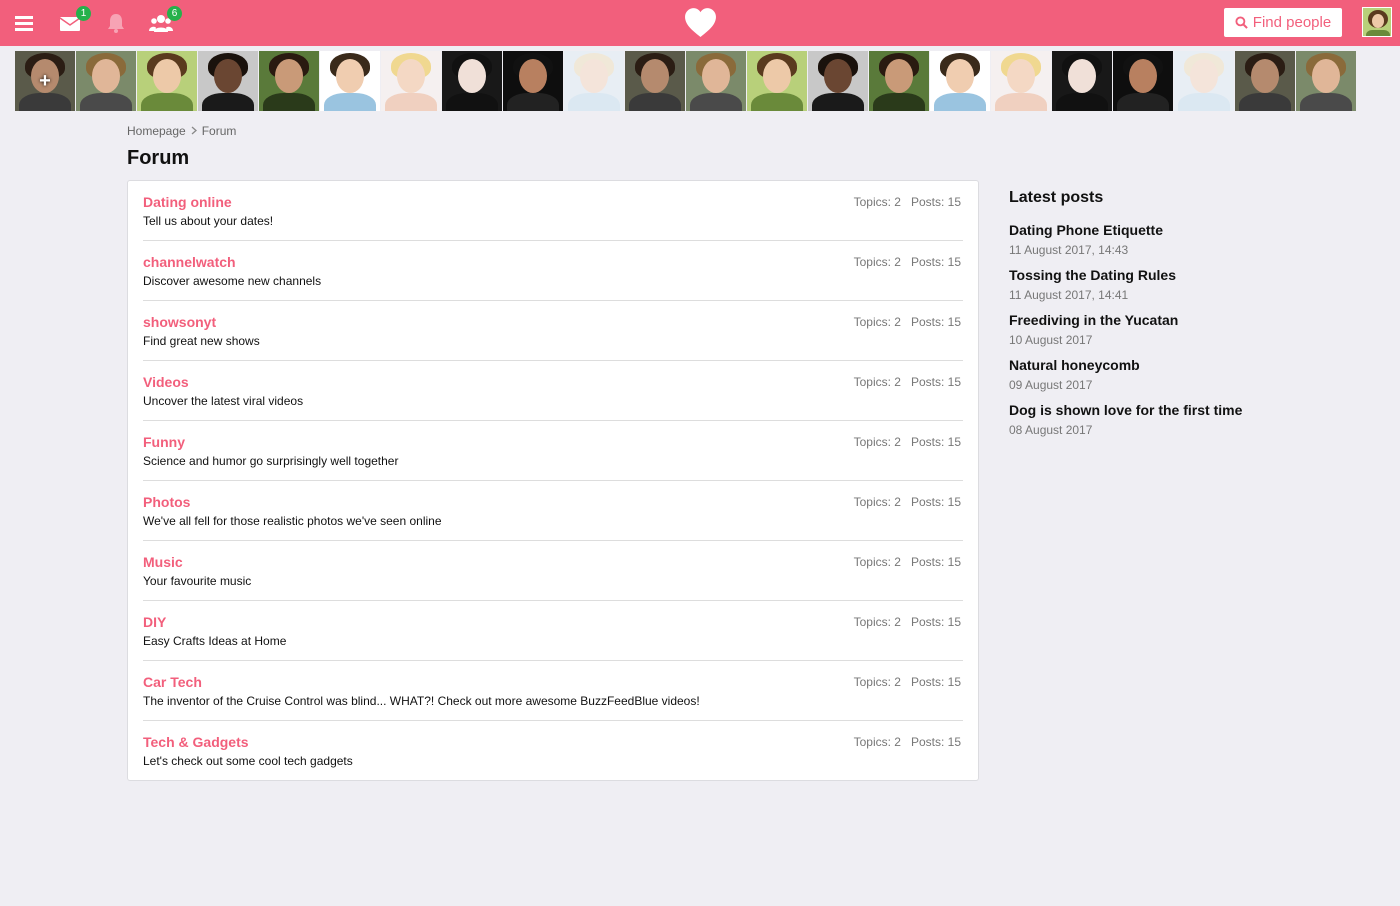  Describe the element at coordinates (1377, 22) in the screenshot. I see `user-avatar` at that location.